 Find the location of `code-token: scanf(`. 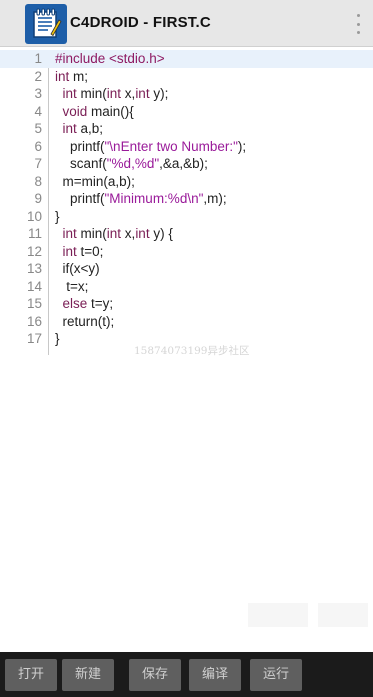

code-token: scanf( is located at coordinates (81, 163).